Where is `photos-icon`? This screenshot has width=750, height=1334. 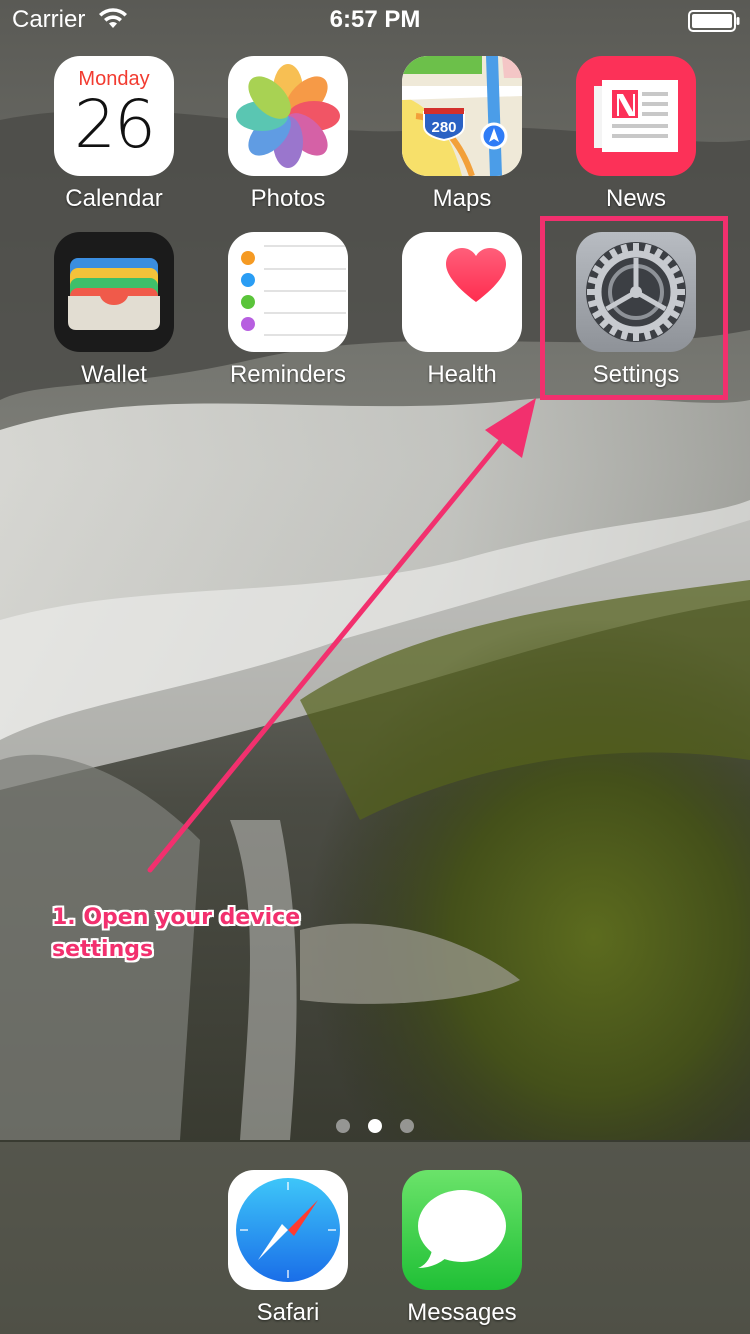 photos-icon is located at coordinates (288, 116).